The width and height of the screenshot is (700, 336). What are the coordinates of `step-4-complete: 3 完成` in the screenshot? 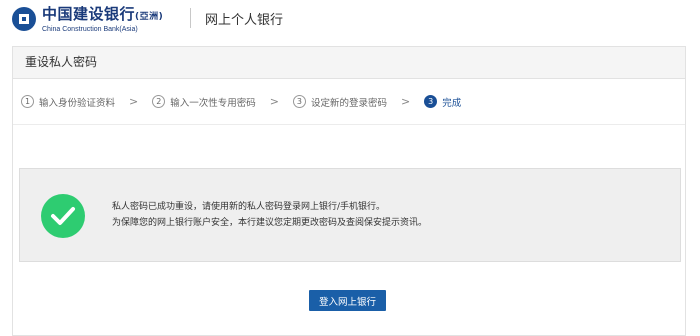 It's located at (442, 102).